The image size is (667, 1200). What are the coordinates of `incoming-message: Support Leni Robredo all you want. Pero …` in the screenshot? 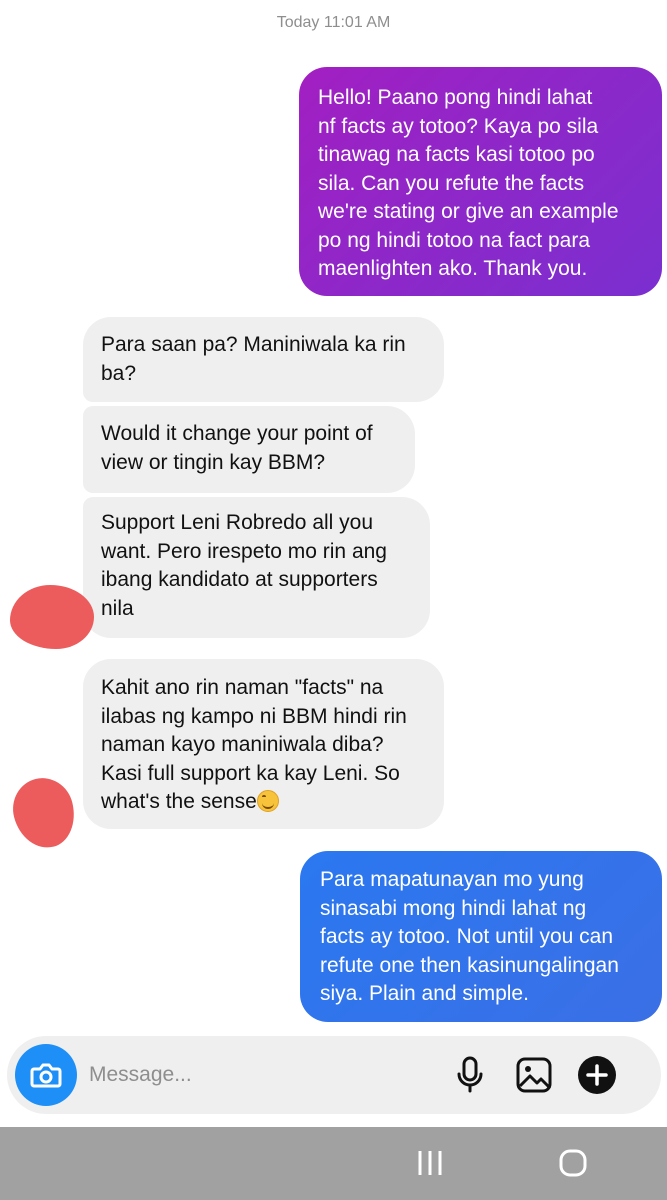 It's located at (256, 567).